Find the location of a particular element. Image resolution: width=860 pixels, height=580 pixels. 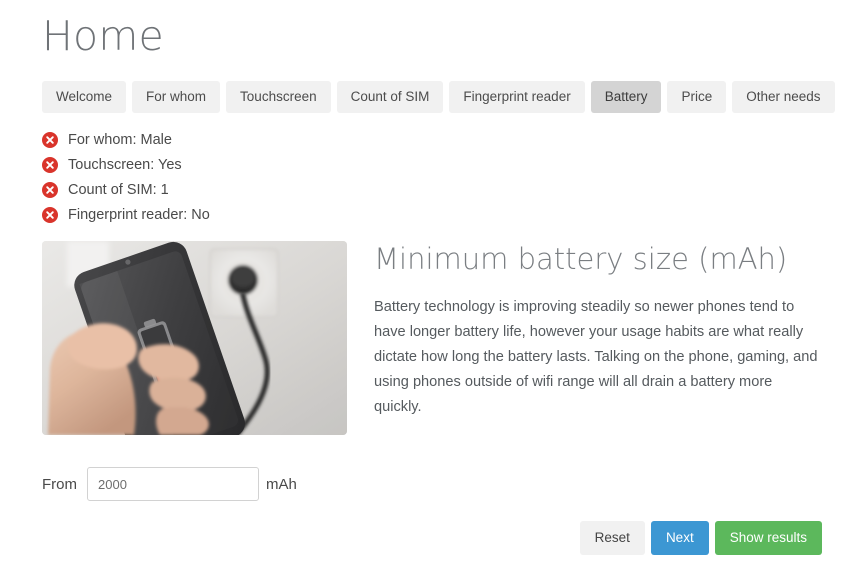

list-item-label: For whom: Male is located at coordinates (120, 139).